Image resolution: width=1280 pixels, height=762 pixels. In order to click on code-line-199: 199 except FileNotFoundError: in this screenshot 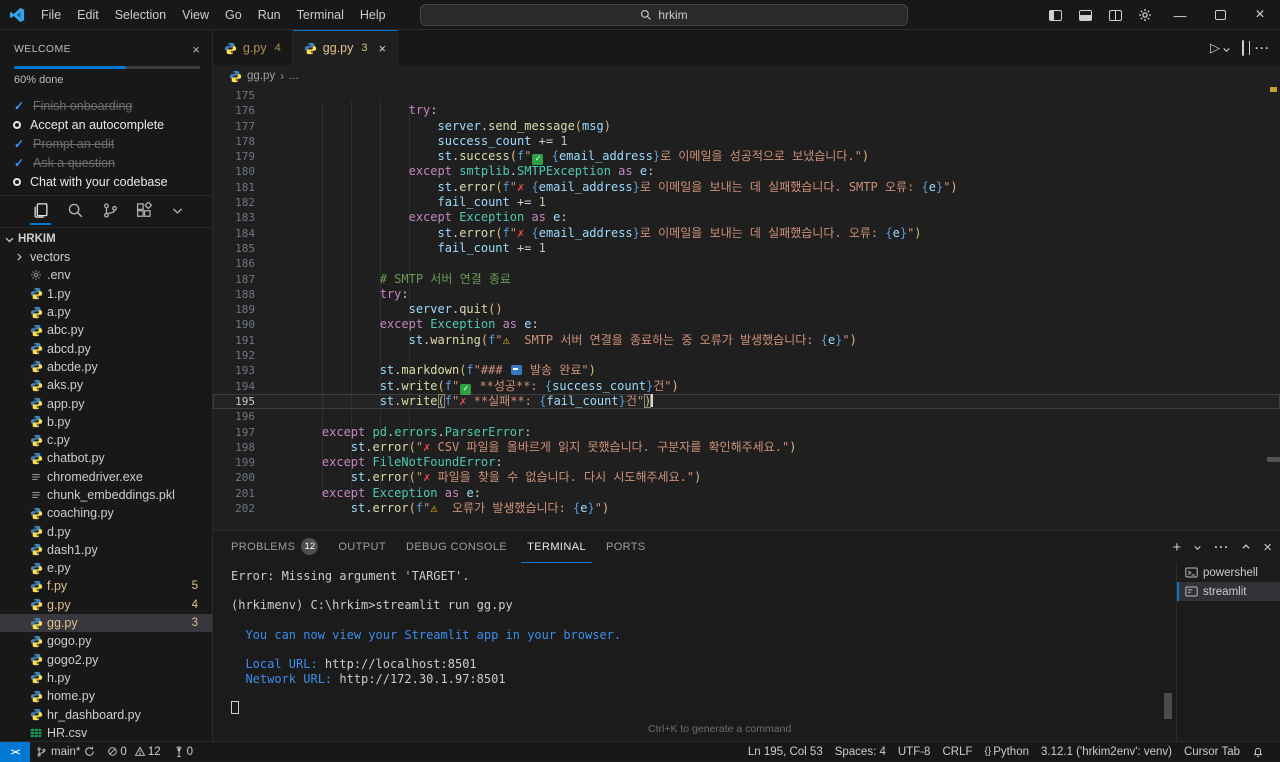, I will do `click(746, 462)`.